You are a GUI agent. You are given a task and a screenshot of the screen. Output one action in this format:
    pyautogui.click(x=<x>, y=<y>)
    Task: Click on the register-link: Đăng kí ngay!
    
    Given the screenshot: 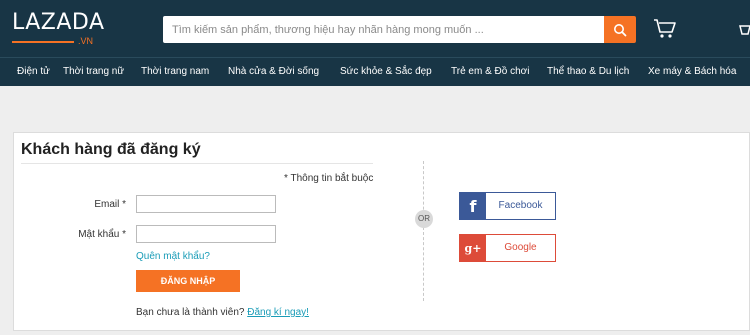 What is the action you would take?
    pyautogui.click(x=278, y=312)
    